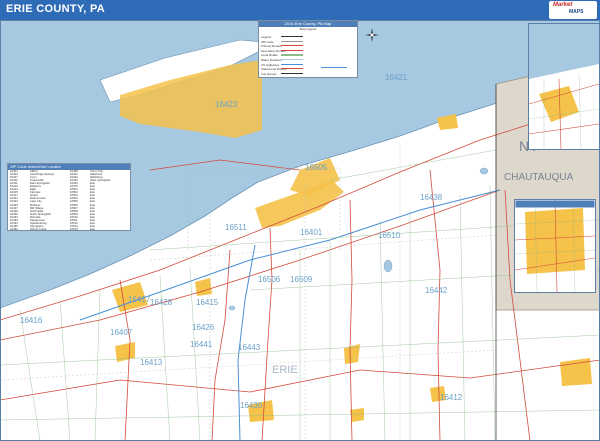 Image resolution: width=600 pixels, height=441 pixels. What do you see at coordinates (271, 46) in the screenshot?
I see `legend-row-label: Primary Routes` at bounding box center [271, 46].